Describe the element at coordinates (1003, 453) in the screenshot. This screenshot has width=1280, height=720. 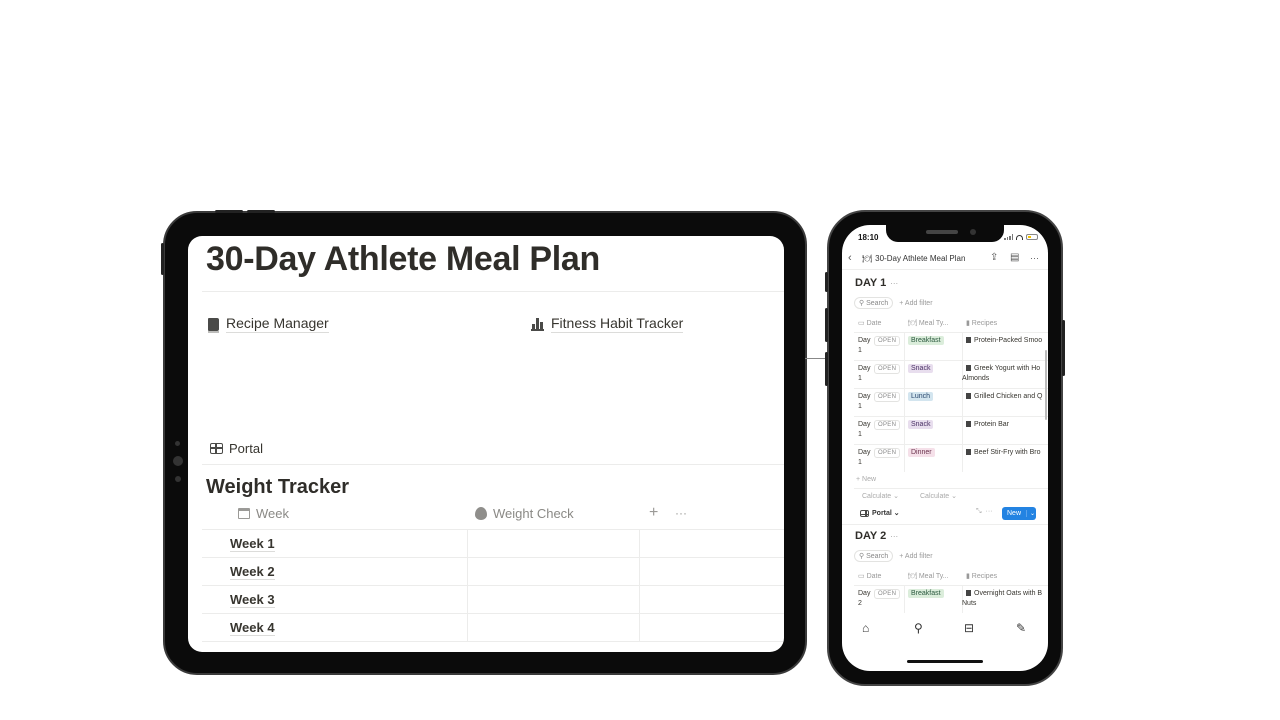
I see `recipe-link: Beef Stir-Fry with Bro` at that location.